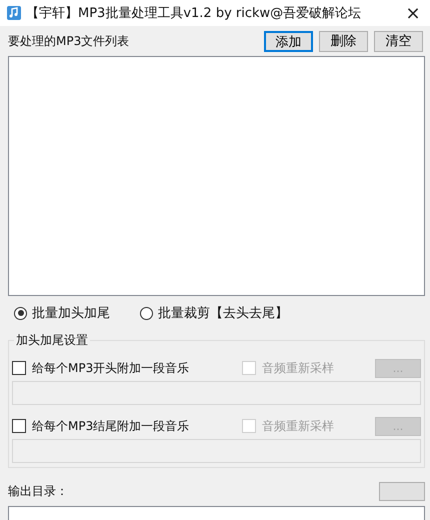 Image resolution: width=430 pixels, height=520 pixels. I want to click on mode-radio: 批量加头加尾, so click(62, 313).